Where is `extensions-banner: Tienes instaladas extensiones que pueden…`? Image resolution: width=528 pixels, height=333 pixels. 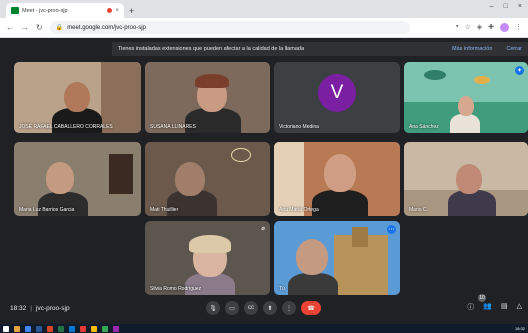 extensions-banner: Tienes instaladas extensiones que pueden… is located at coordinates (320, 49).